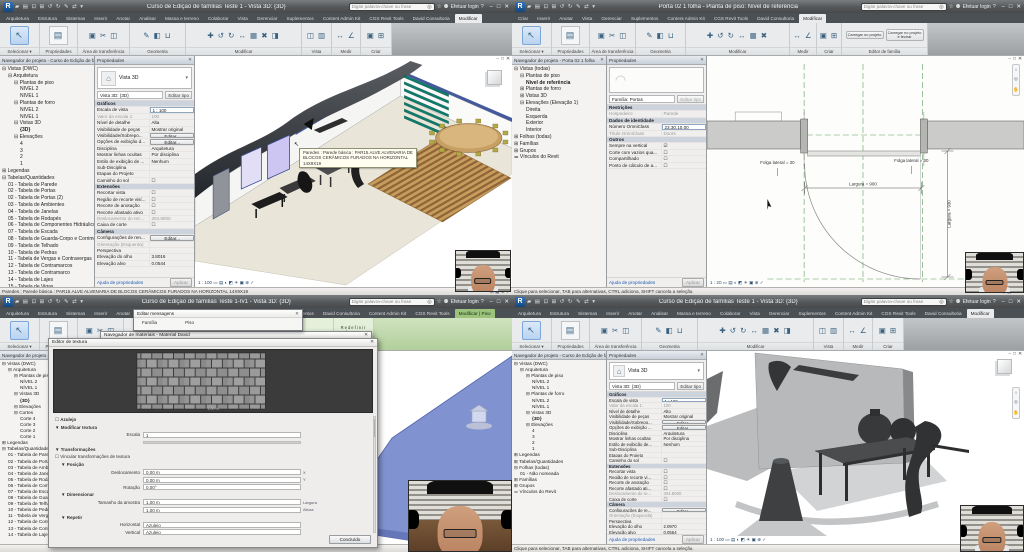  What do you see at coordinates (532, 39) in the screenshot?
I see `ribbon-panel: ↖ Selecionar ▾` at bounding box center [532, 39].